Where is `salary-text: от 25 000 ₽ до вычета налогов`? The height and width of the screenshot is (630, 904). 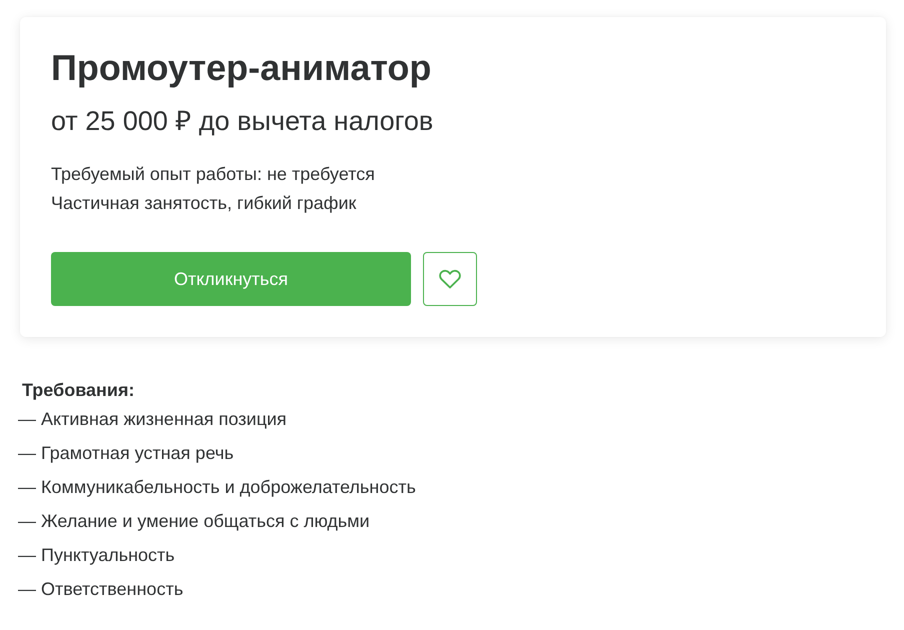 salary-text: от 25 000 ₽ до вычета налогов is located at coordinates (242, 121).